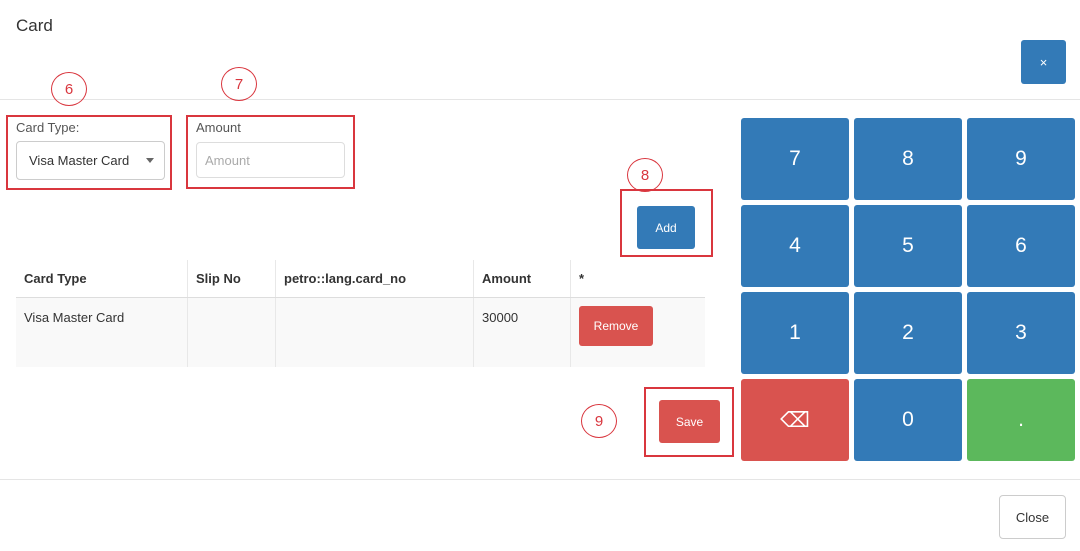  What do you see at coordinates (79, 160) in the screenshot?
I see `card-type-selected-value: Visa Master Card` at bounding box center [79, 160].